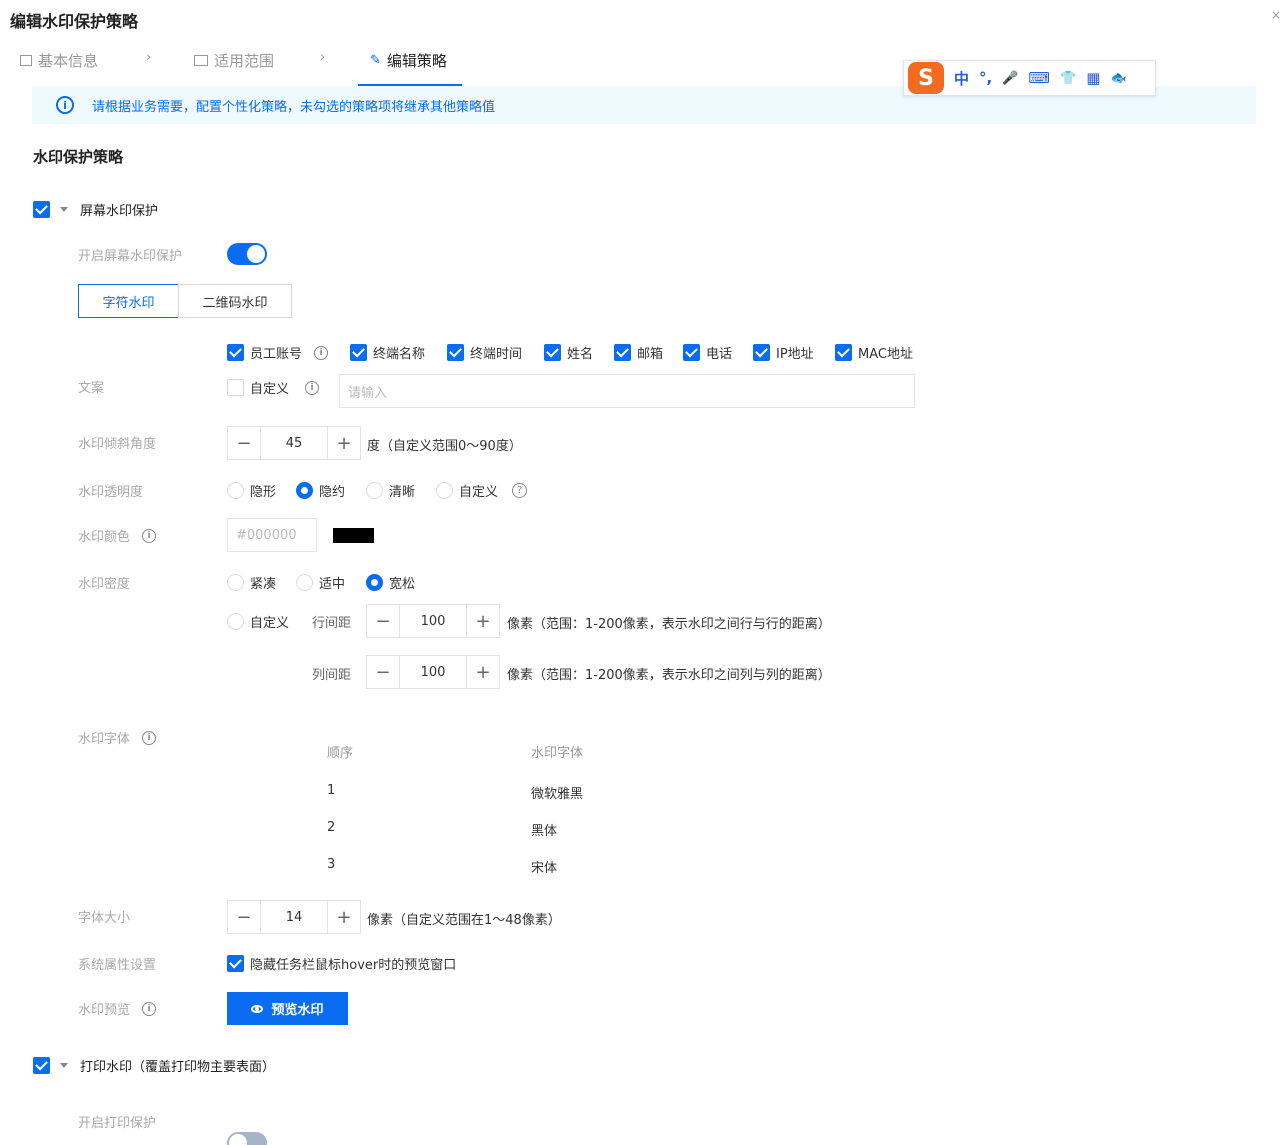 Image resolution: width=1285 pixels, height=1145 pixels. I want to click on option-label: 终端时间, so click(496, 354).